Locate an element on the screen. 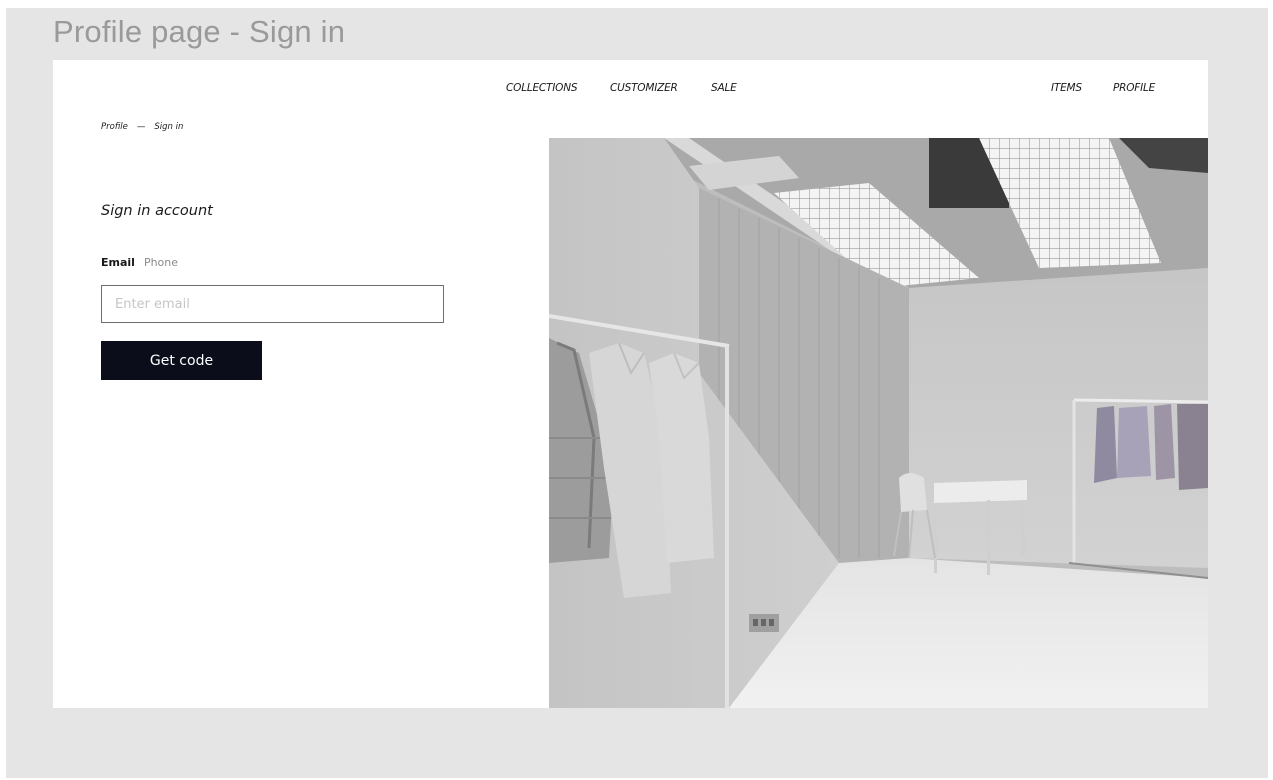 The height and width of the screenshot is (780, 1273). nav-sale: SALE is located at coordinates (724, 88).